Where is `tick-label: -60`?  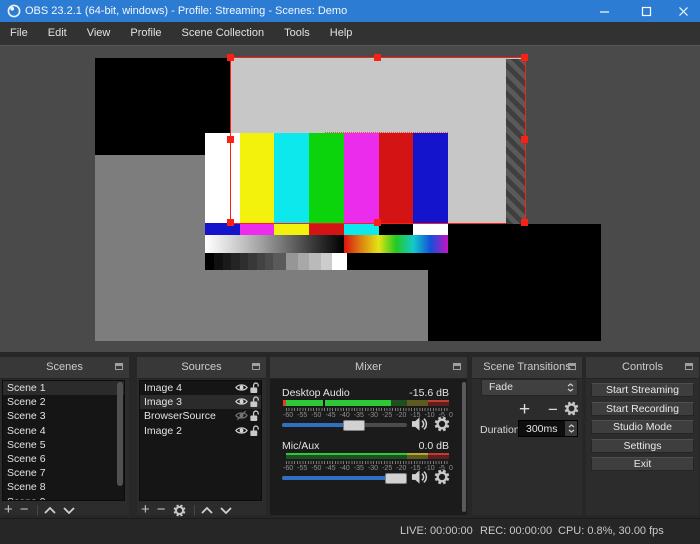 tick-label: -60 is located at coordinates (288, 415).